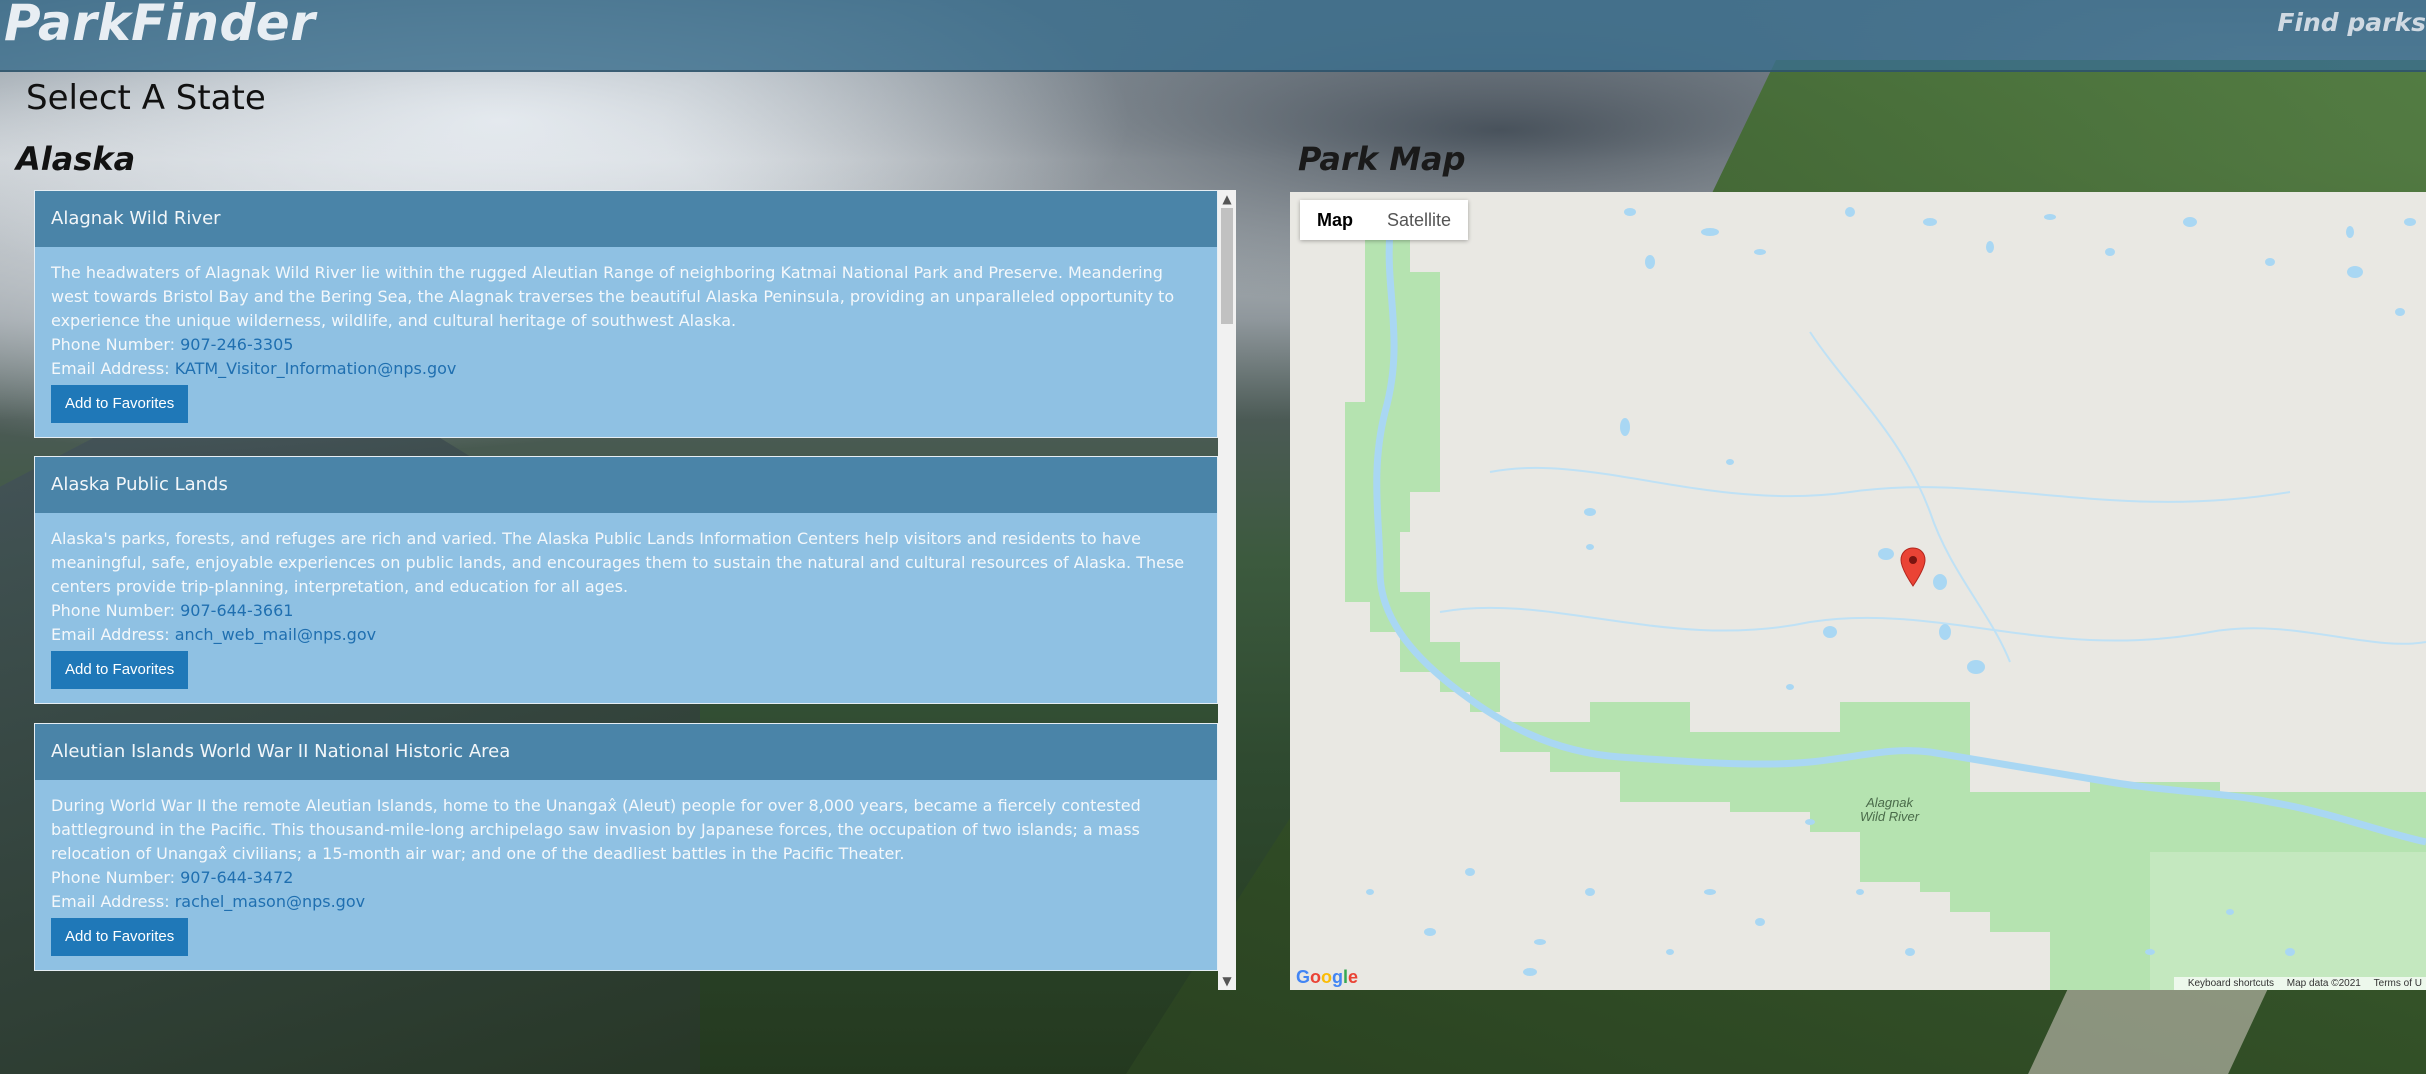  I want to click on find-parks-link: Find parks, so click(2351, 22).